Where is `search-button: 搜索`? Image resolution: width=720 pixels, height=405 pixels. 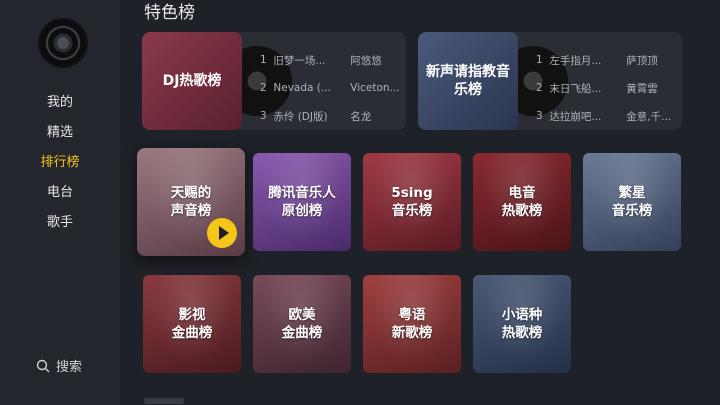
search-button: 搜索 is located at coordinates (59, 365).